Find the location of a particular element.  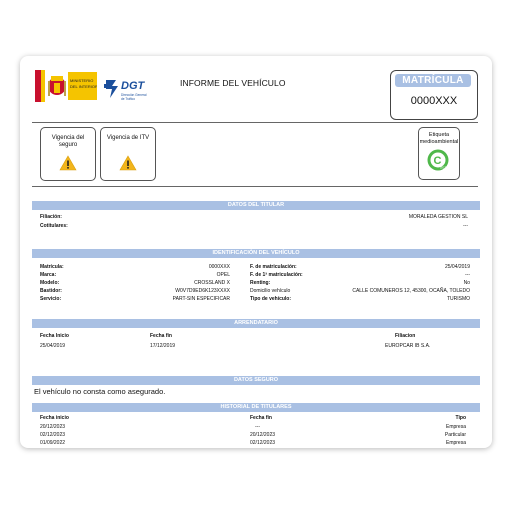

filiacion-value: MORALEDA GESTION SL is located at coordinates (438, 217).